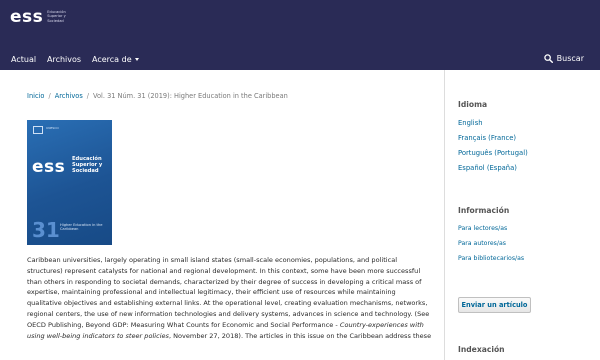 The width and height of the screenshot is (600, 360). What do you see at coordinates (484, 210) in the screenshot?
I see `information-heading: Información` at bounding box center [484, 210].